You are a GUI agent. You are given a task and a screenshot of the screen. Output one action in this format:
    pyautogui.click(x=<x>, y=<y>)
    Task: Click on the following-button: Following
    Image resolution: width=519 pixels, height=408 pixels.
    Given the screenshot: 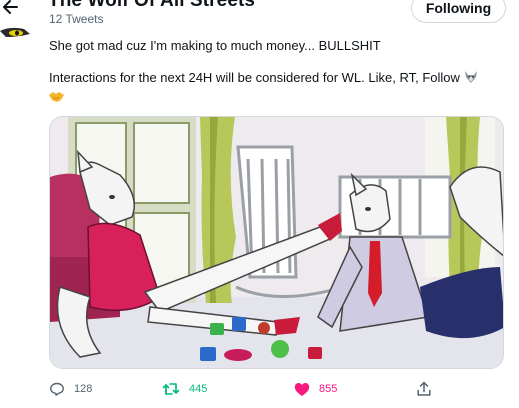 What is the action you would take?
    pyautogui.click(x=458, y=11)
    